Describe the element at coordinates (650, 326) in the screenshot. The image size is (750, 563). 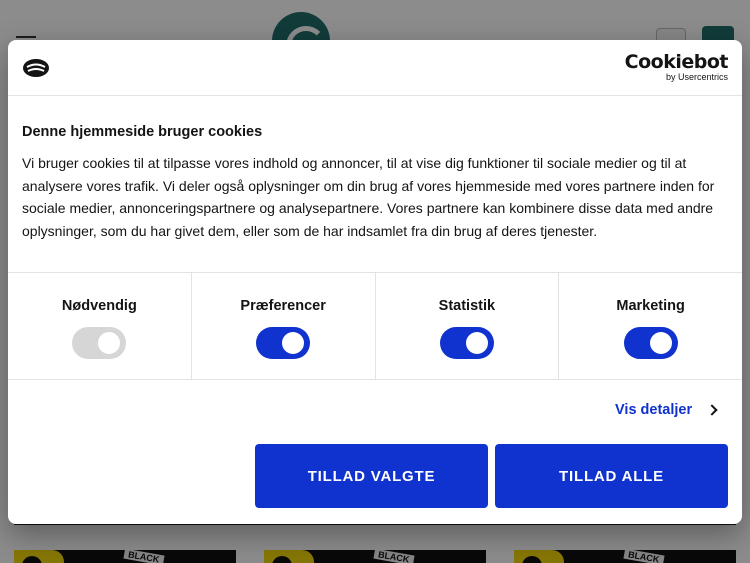
I see `category-marketing: Marketing` at that location.